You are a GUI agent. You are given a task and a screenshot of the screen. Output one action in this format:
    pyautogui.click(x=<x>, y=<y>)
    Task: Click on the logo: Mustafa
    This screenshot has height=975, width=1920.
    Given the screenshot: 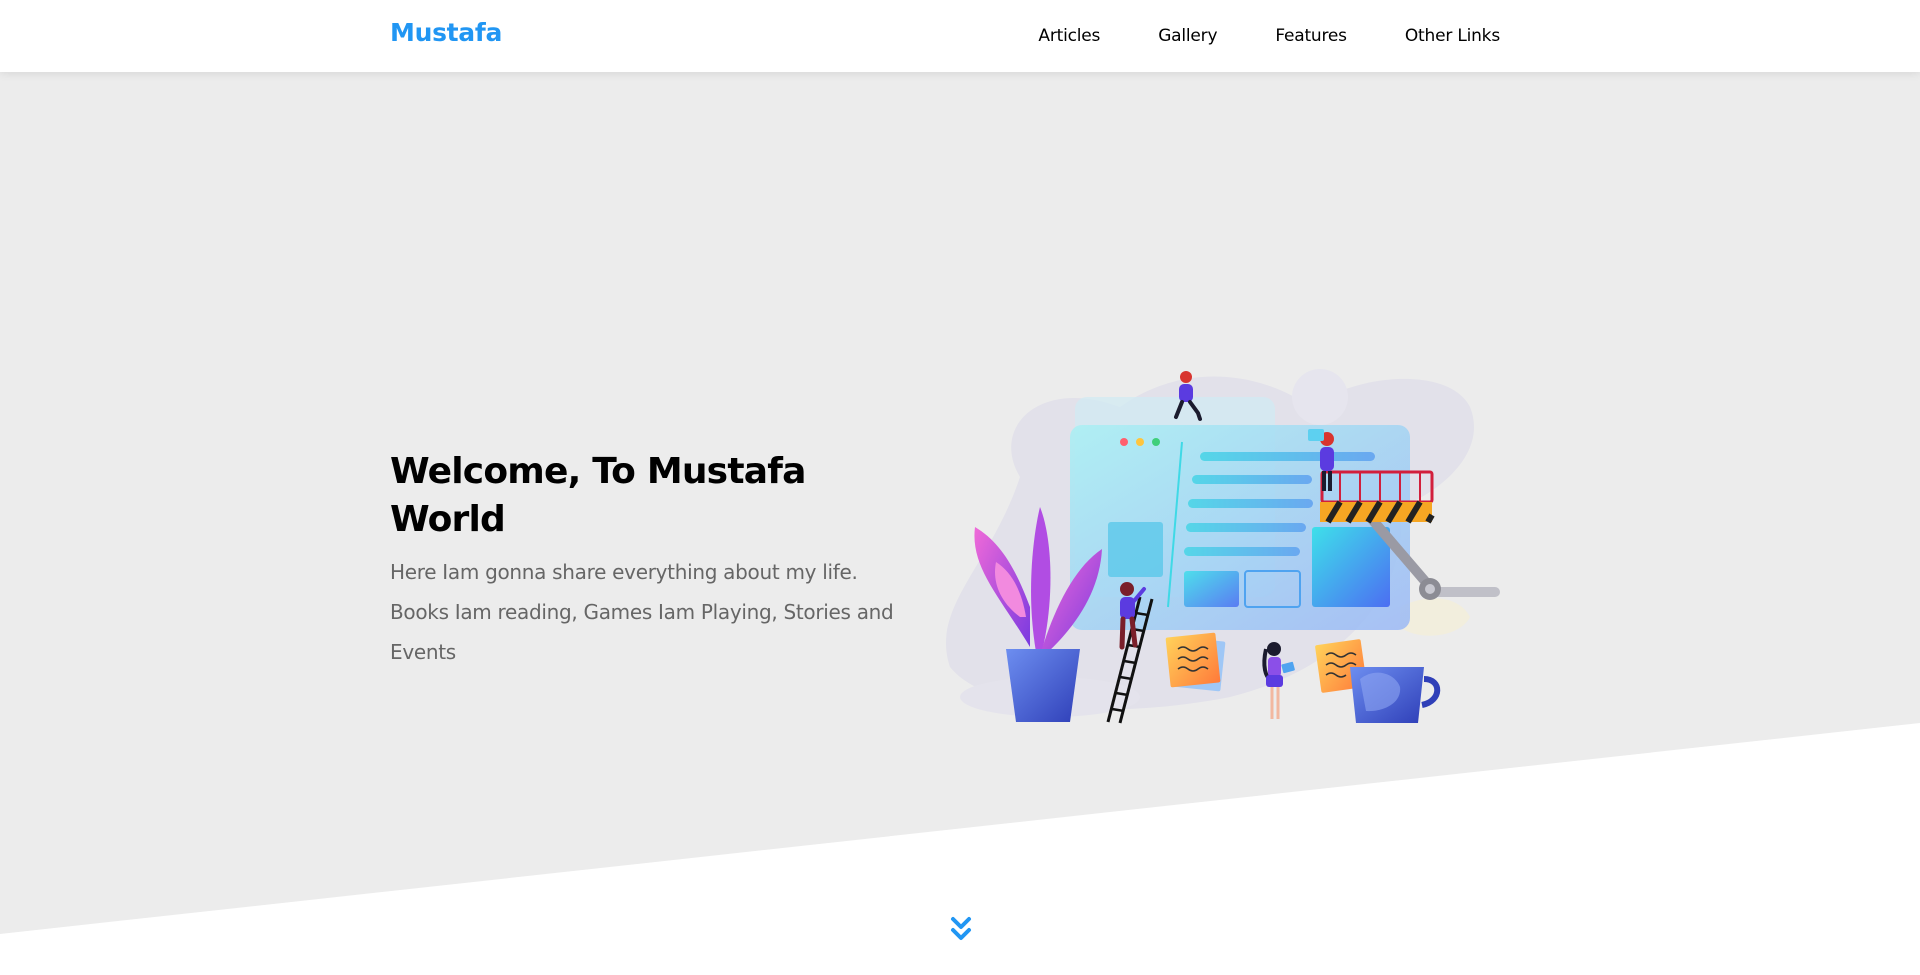 What is the action you would take?
    pyautogui.click(x=446, y=32)
    